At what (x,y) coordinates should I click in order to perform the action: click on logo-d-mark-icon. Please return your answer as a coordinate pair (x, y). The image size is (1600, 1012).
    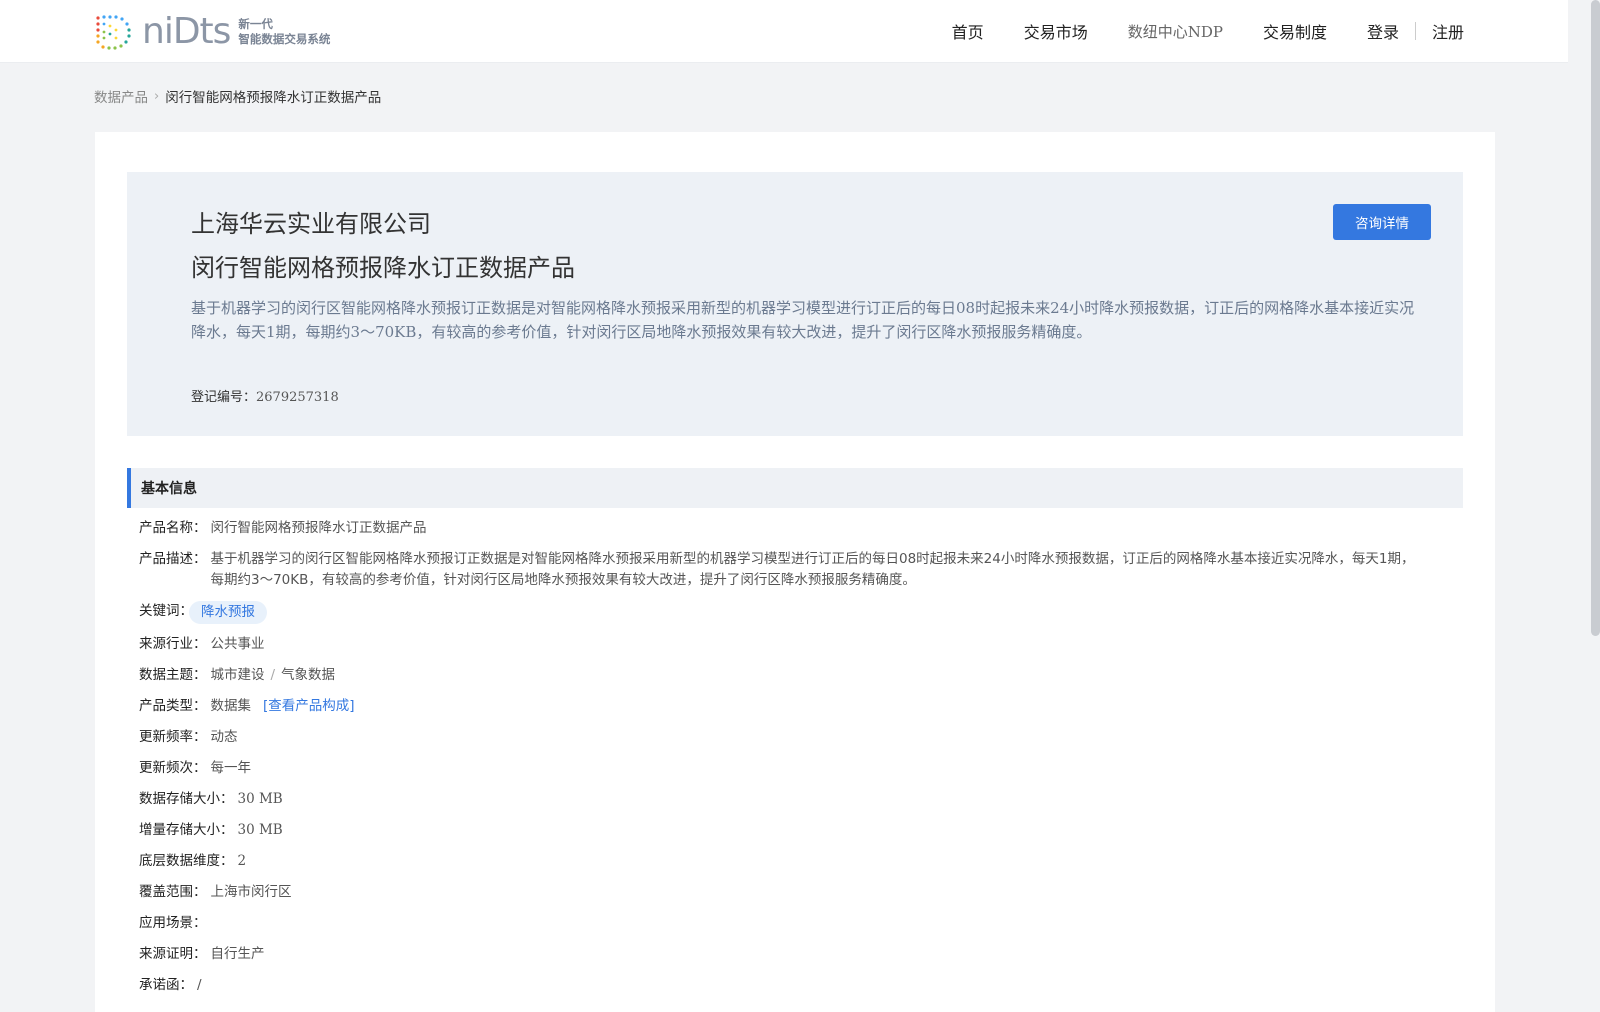
    Looking at the image, I should click on (113, 32).